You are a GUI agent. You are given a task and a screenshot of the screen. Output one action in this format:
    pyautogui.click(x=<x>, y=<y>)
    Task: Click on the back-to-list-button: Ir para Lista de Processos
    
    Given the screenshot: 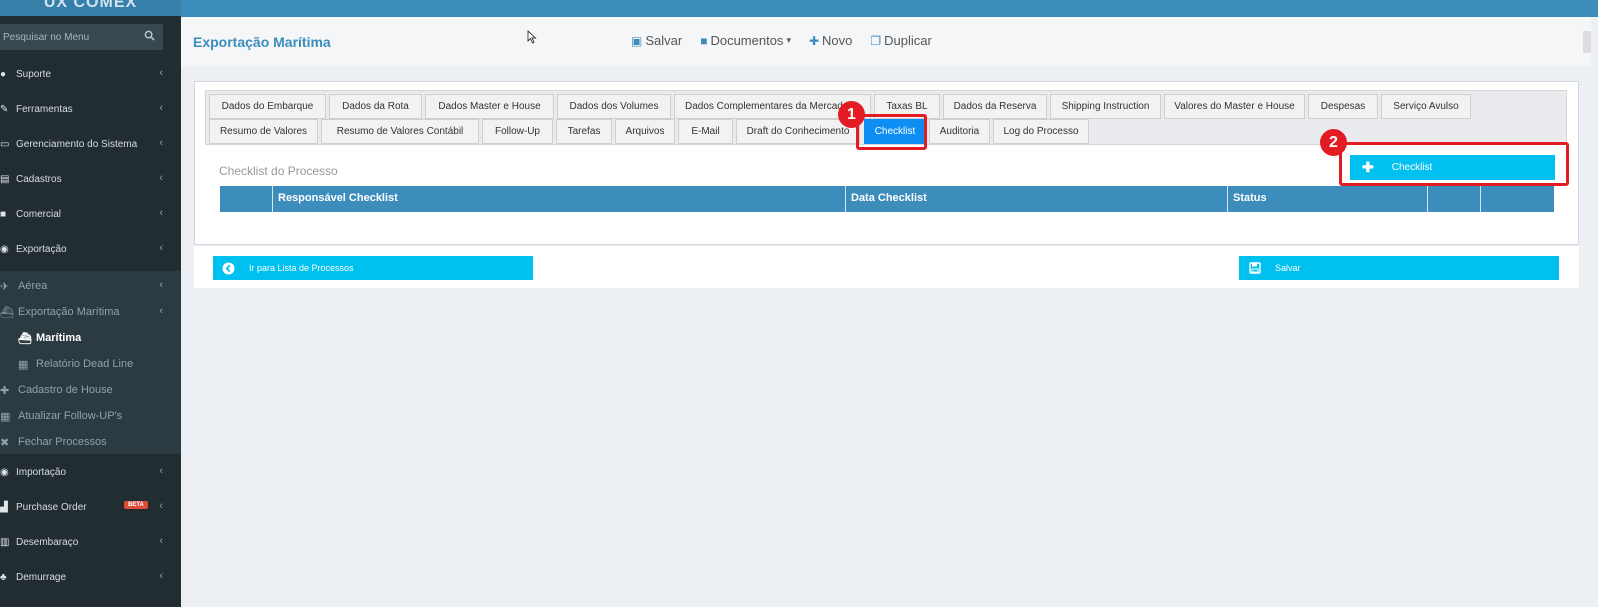 What is the action you would take?
    pyautogui.click(x=373, y=268)
    